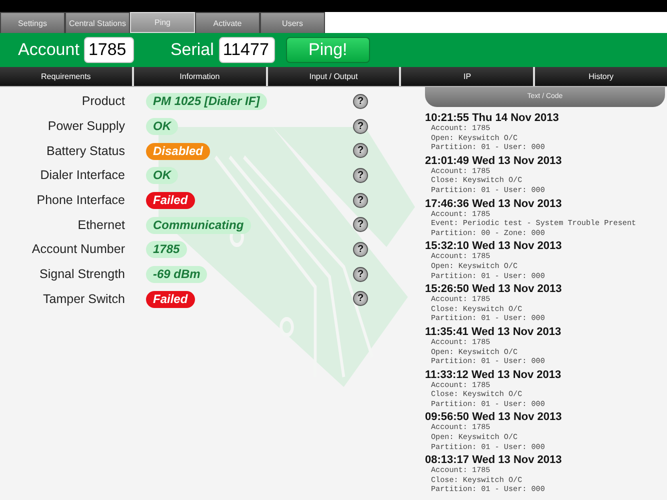 The width and height of the screenshot is (667, 500). What do you see at coordinates (494, 459) in the screenshot?
I see `event-time: 08:13:17 Wed 13 Nov 2013` at bounding box center [494, 459].